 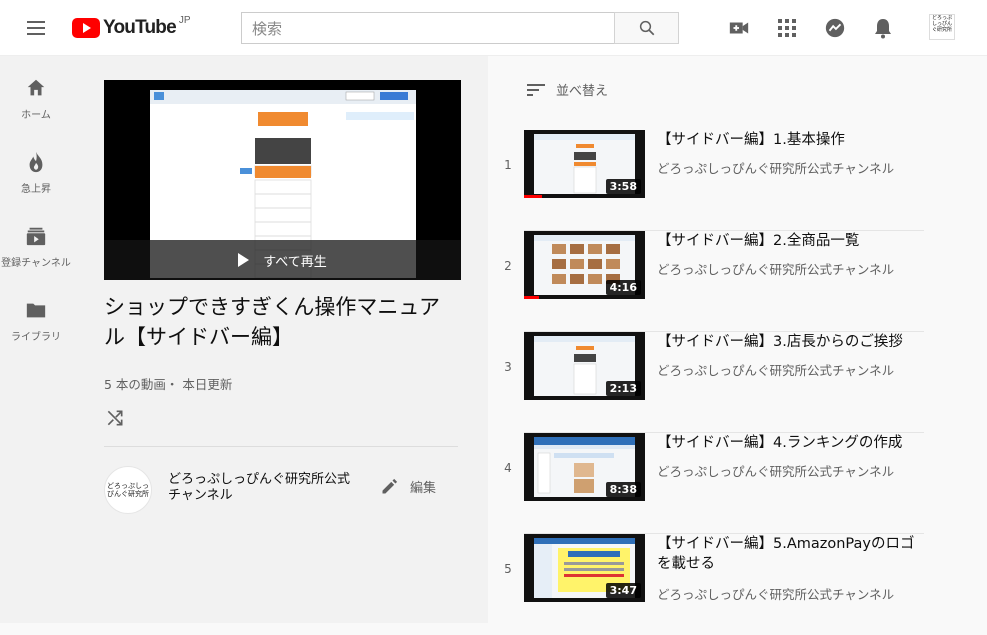 I want to click on menu-icon, so click(x=36, y=28).